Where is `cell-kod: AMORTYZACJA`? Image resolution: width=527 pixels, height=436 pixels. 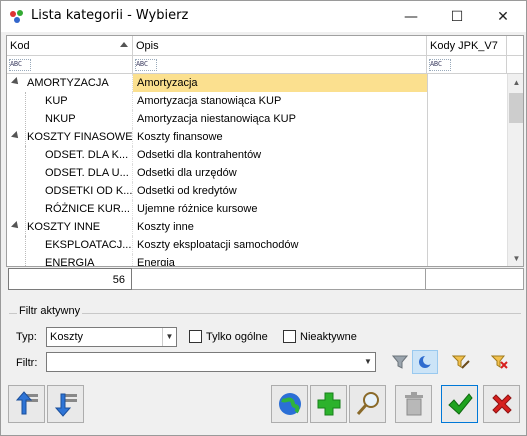
cell-kod: AMORTYZACJA is located at coordinates (70, 83).